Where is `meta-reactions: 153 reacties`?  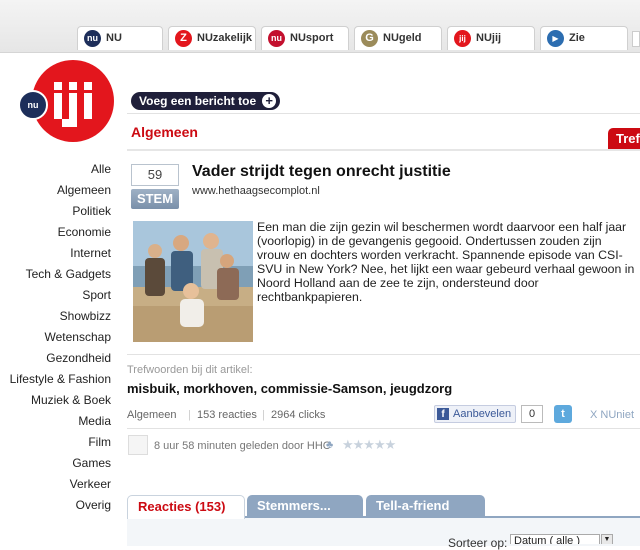 meta-reactions: 153 reacties is located at coordinates (227, 415).